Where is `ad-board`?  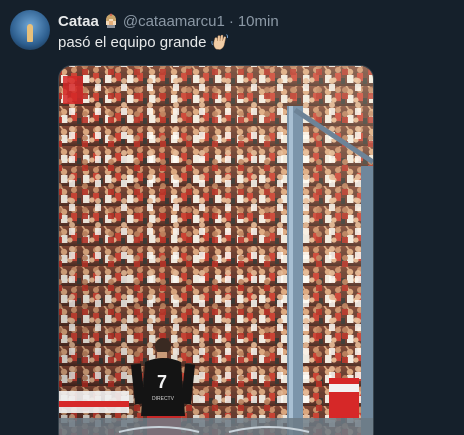 ad-board is located at coordinates (216, 426).